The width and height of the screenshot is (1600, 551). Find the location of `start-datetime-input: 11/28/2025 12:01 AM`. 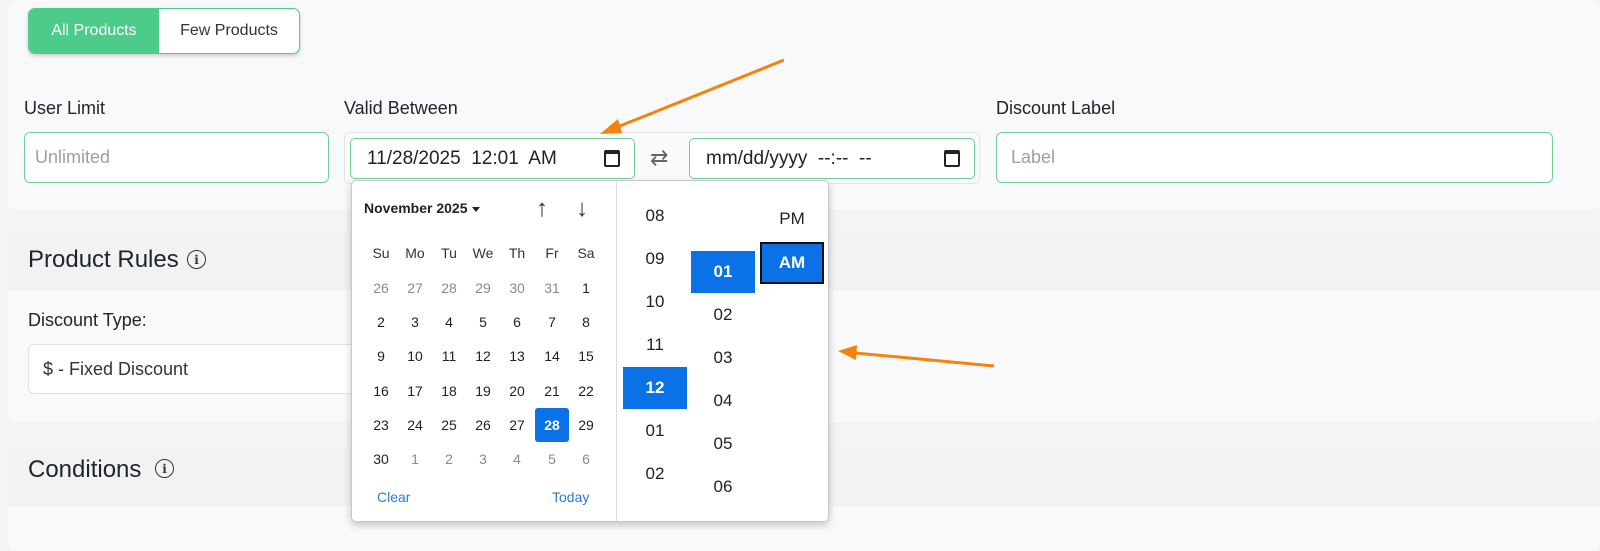

start-datetime-input: 11/28/2025 12:01 AM is located at coordinates (492, 158).